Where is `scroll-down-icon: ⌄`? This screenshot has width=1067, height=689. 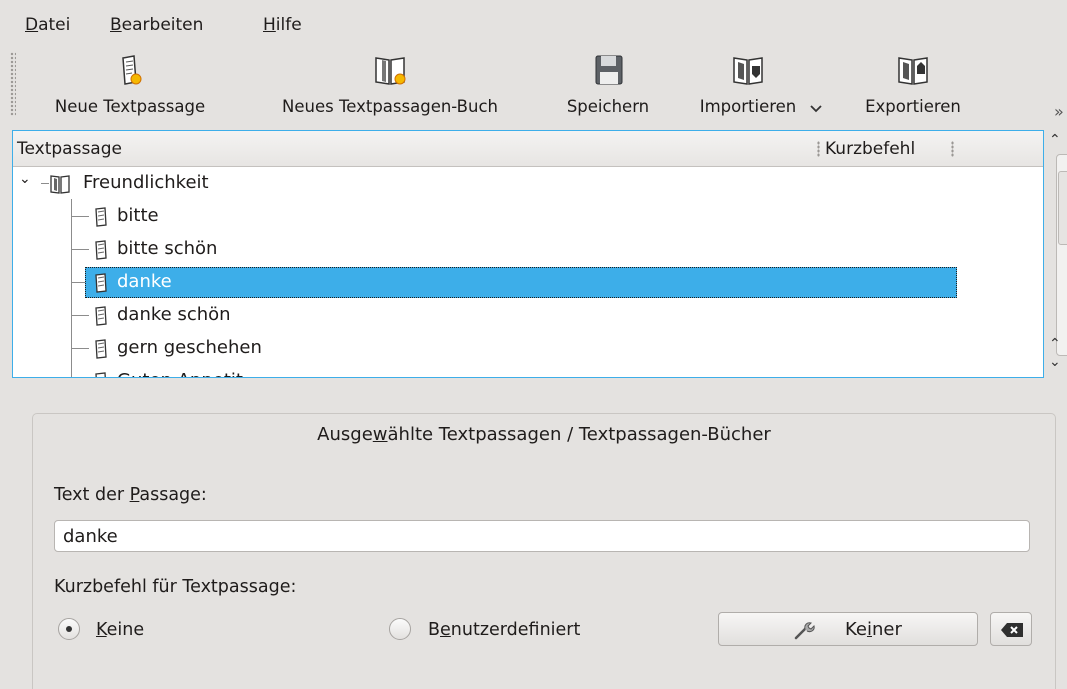 scroll-down-icon: ⌄ is located at coordinates (1055, 362).